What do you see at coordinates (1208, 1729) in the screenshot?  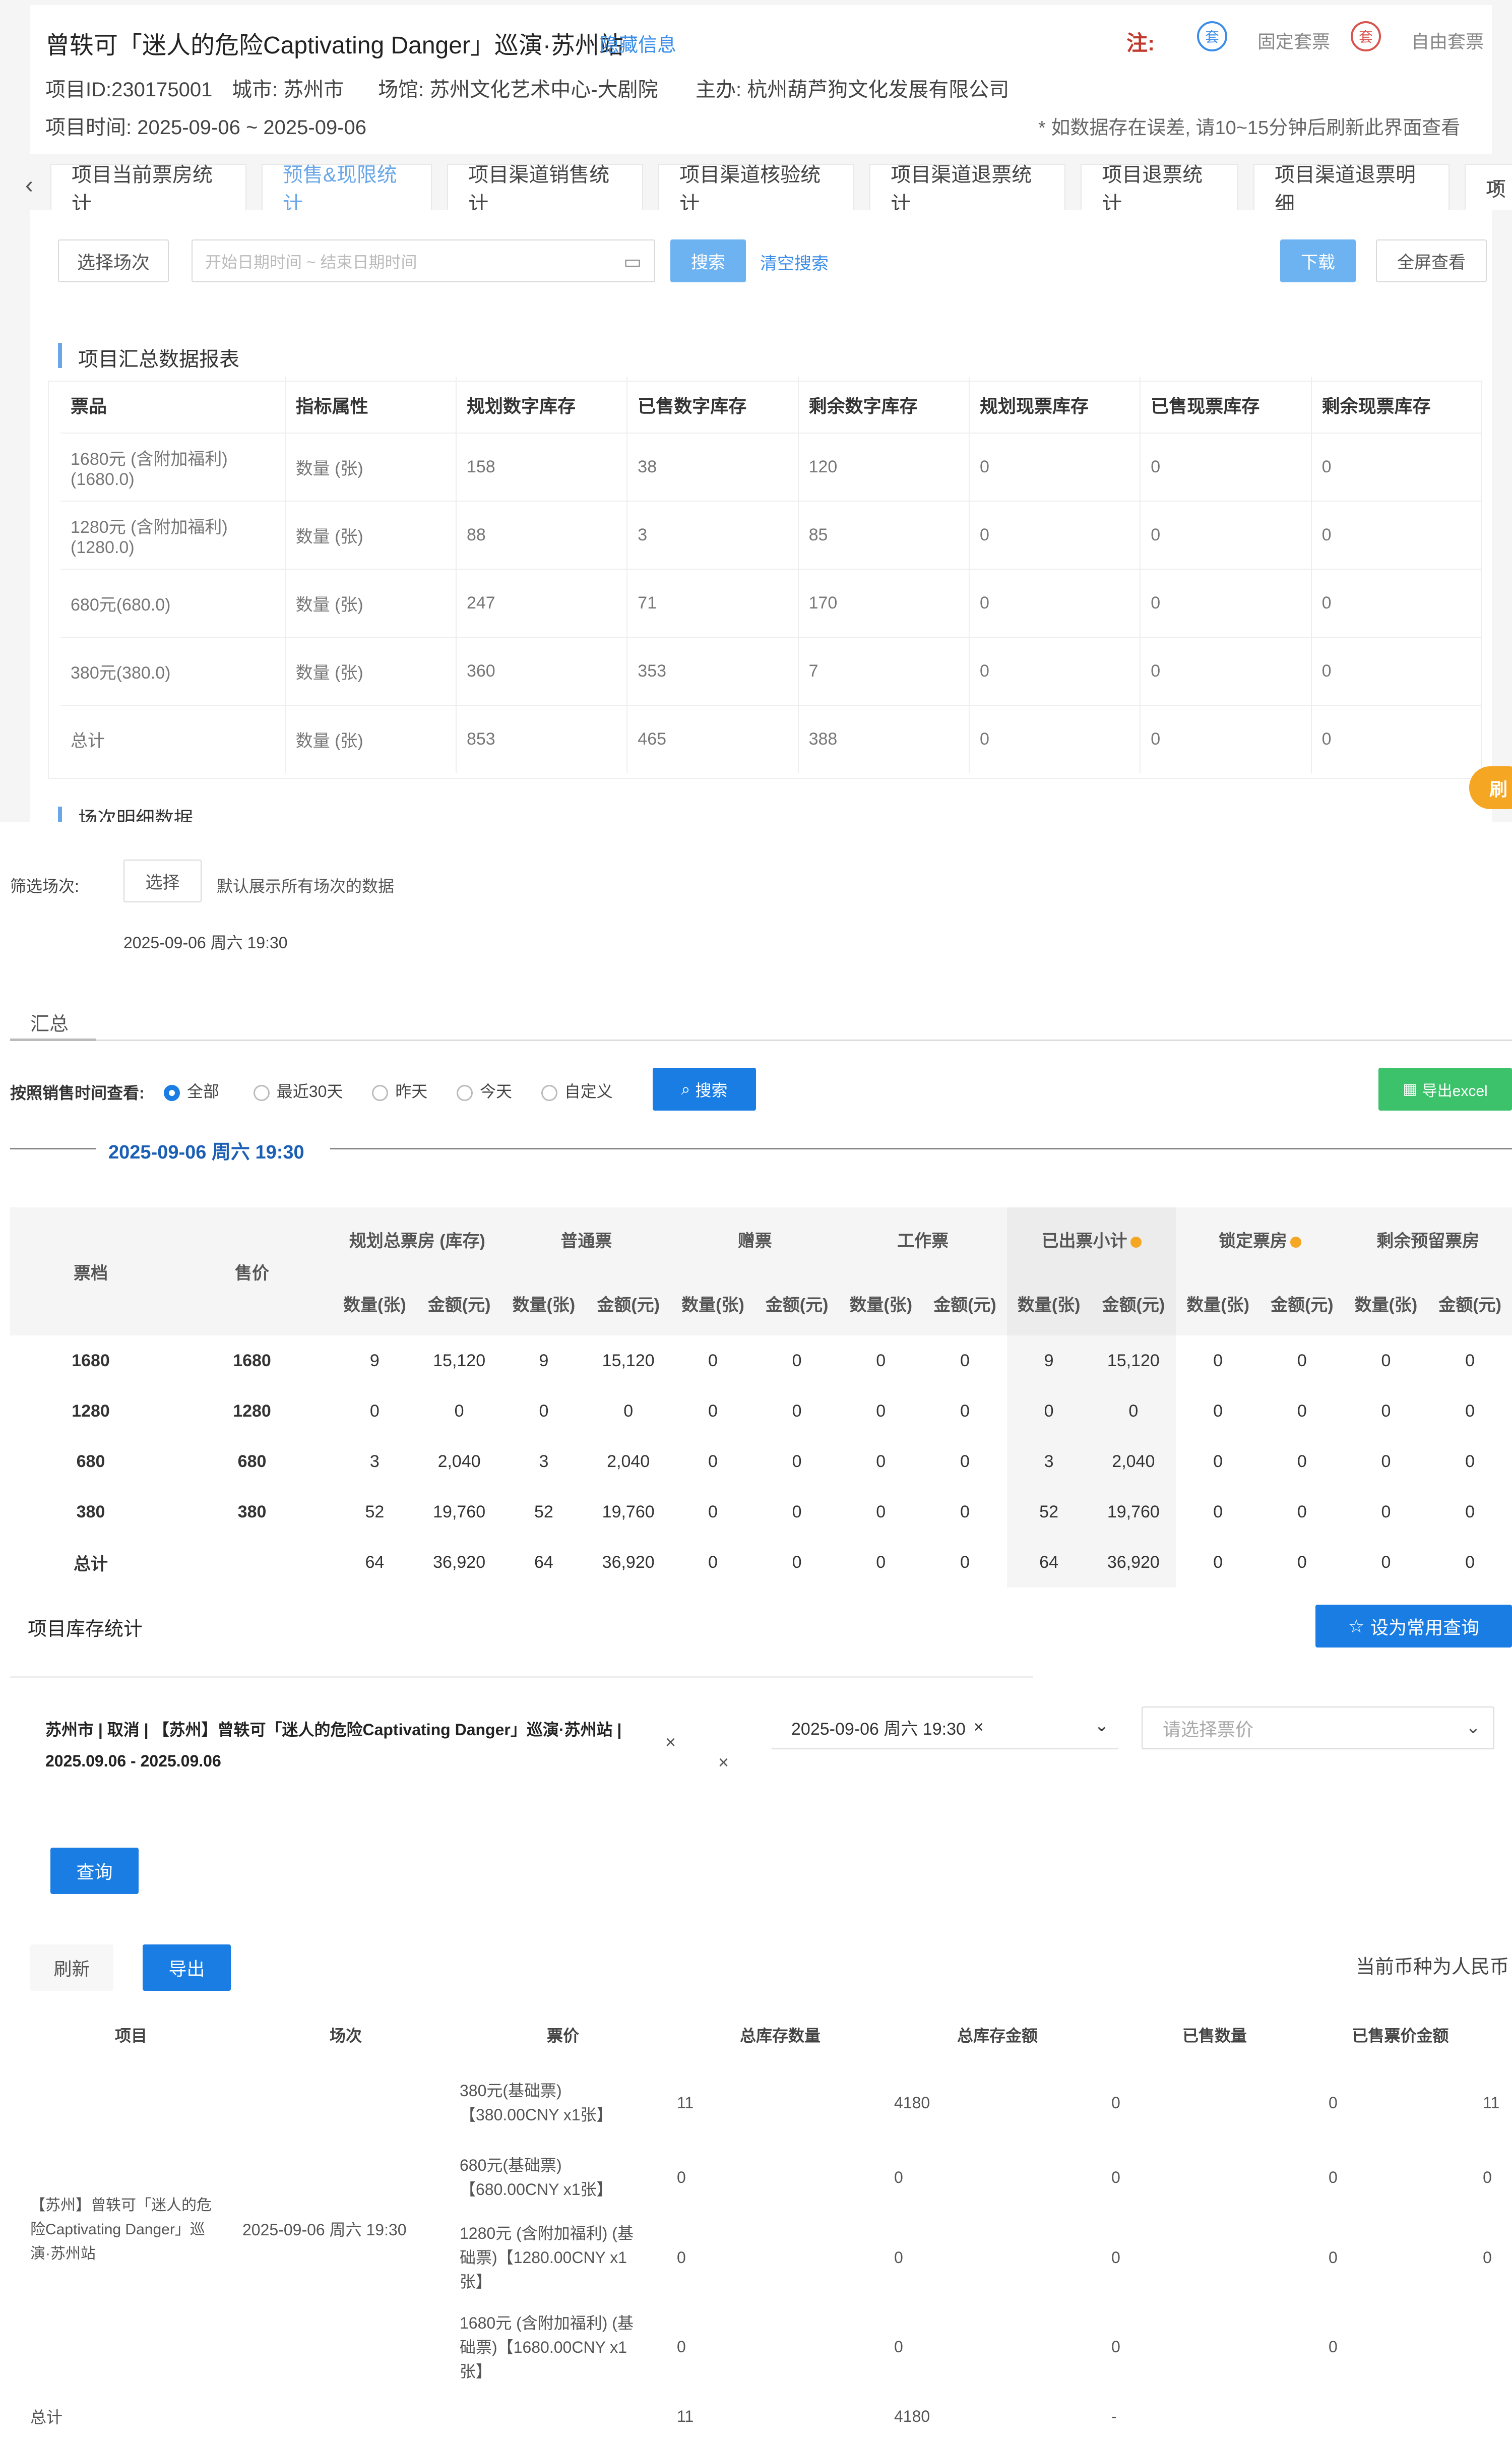 I see `price-select-placeholder: 请选择票价` at bounding box center [1208, 1729].